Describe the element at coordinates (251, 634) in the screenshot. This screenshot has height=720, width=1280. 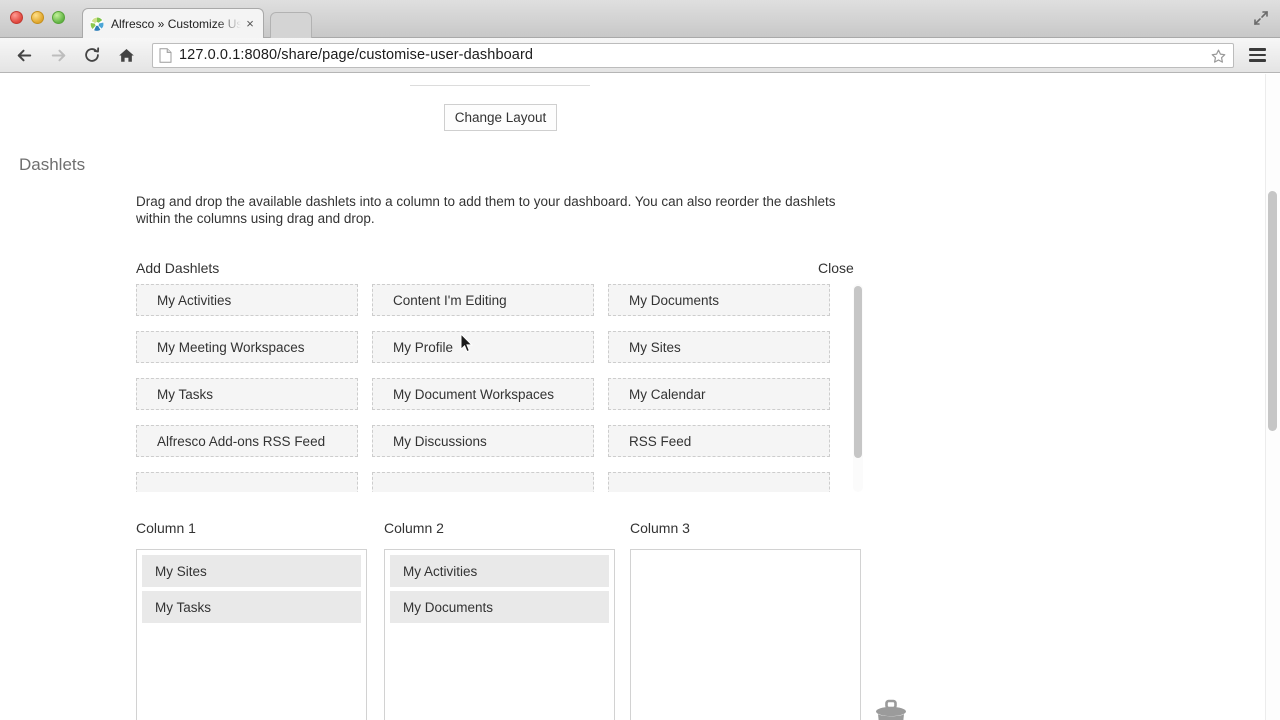
I see `column-dropzone: My Sites My Tasks` at that location.